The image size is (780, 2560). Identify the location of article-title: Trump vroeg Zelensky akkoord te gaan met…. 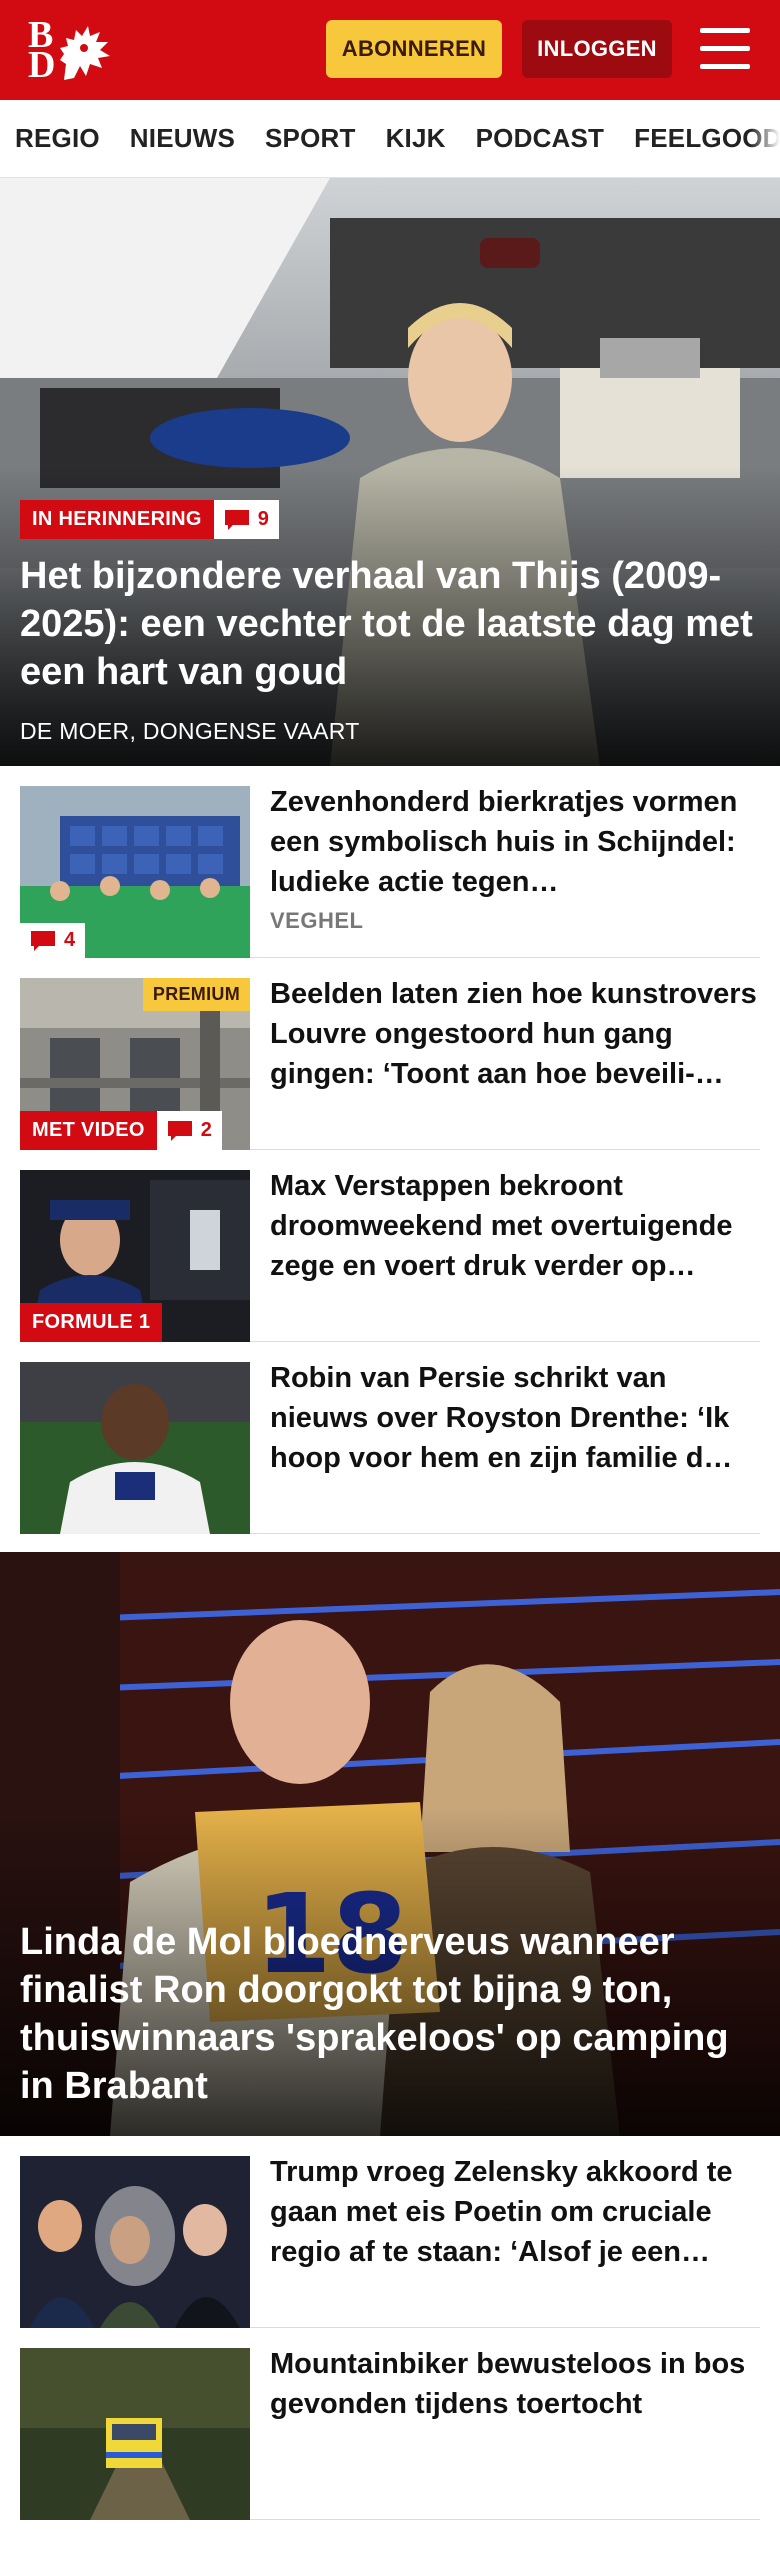
(515, 2212).